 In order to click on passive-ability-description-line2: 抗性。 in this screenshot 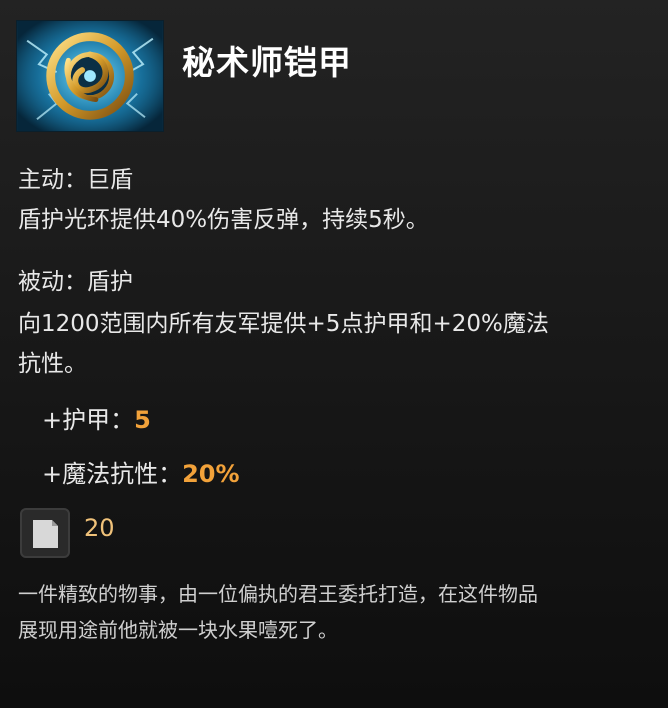, I will do `click(52, 364)`.